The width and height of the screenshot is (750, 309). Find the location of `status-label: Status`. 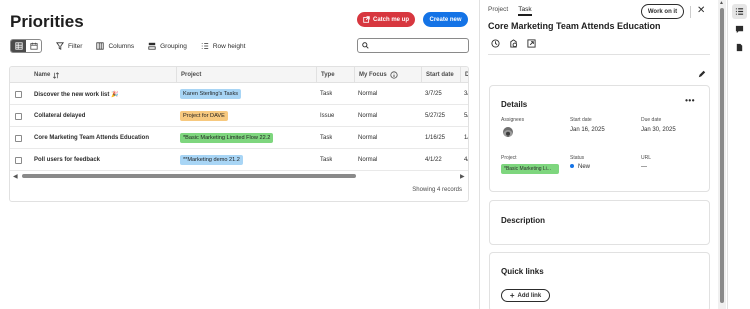

status-label: Status is located at coordinates (577, 158).